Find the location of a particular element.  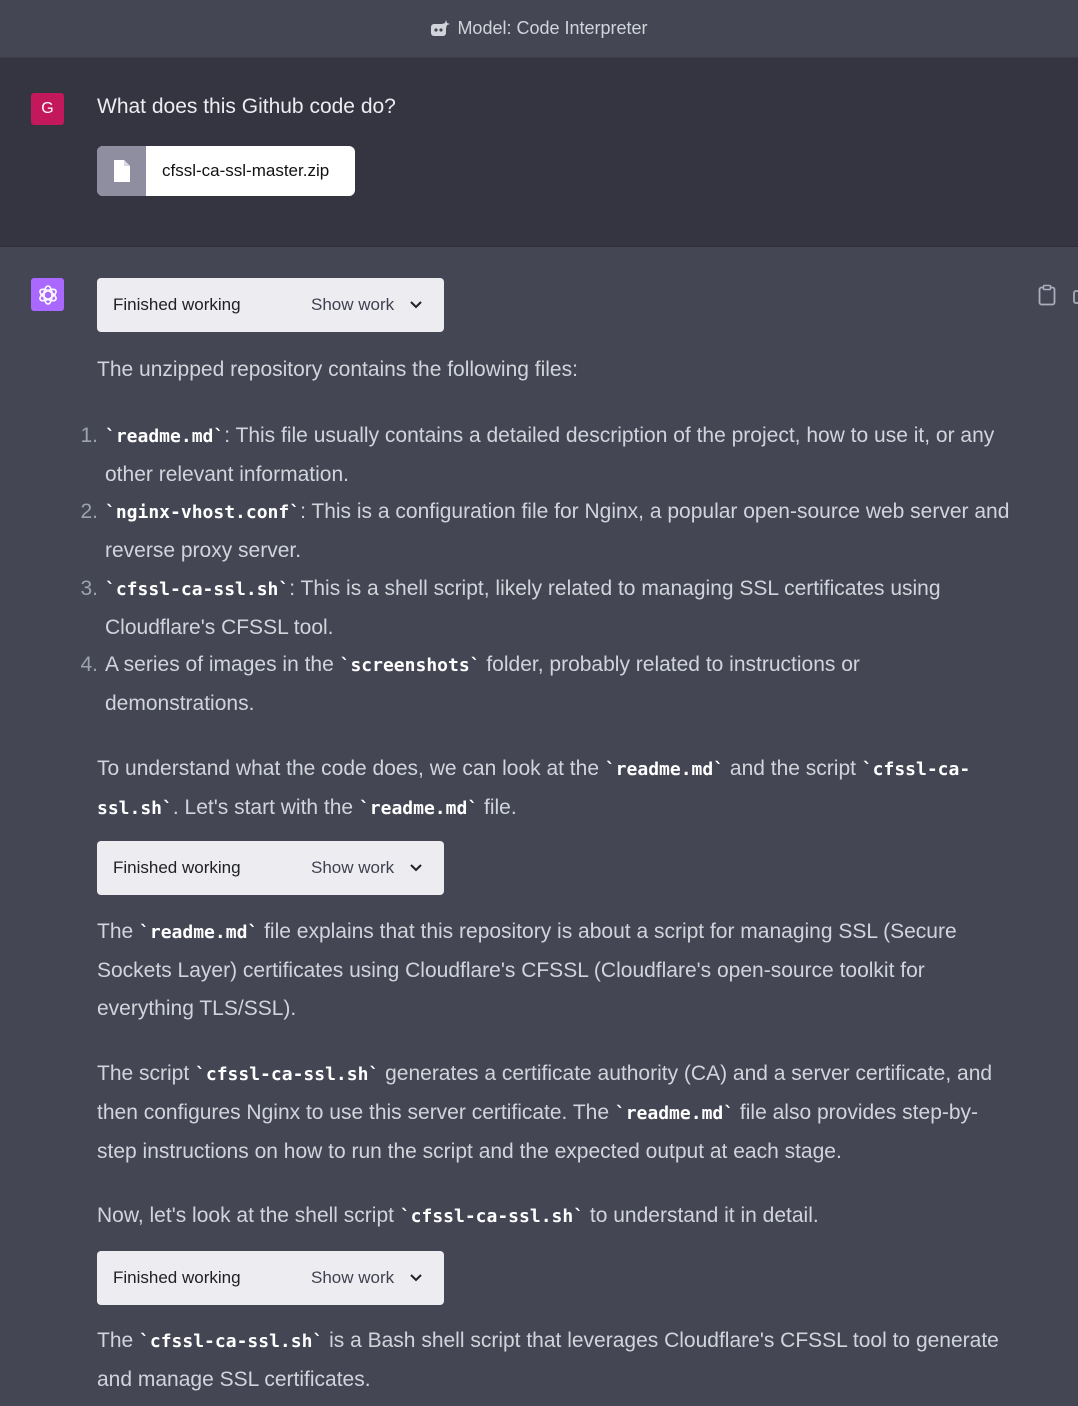

list-number: 3. is located at coordinates (89, 588).